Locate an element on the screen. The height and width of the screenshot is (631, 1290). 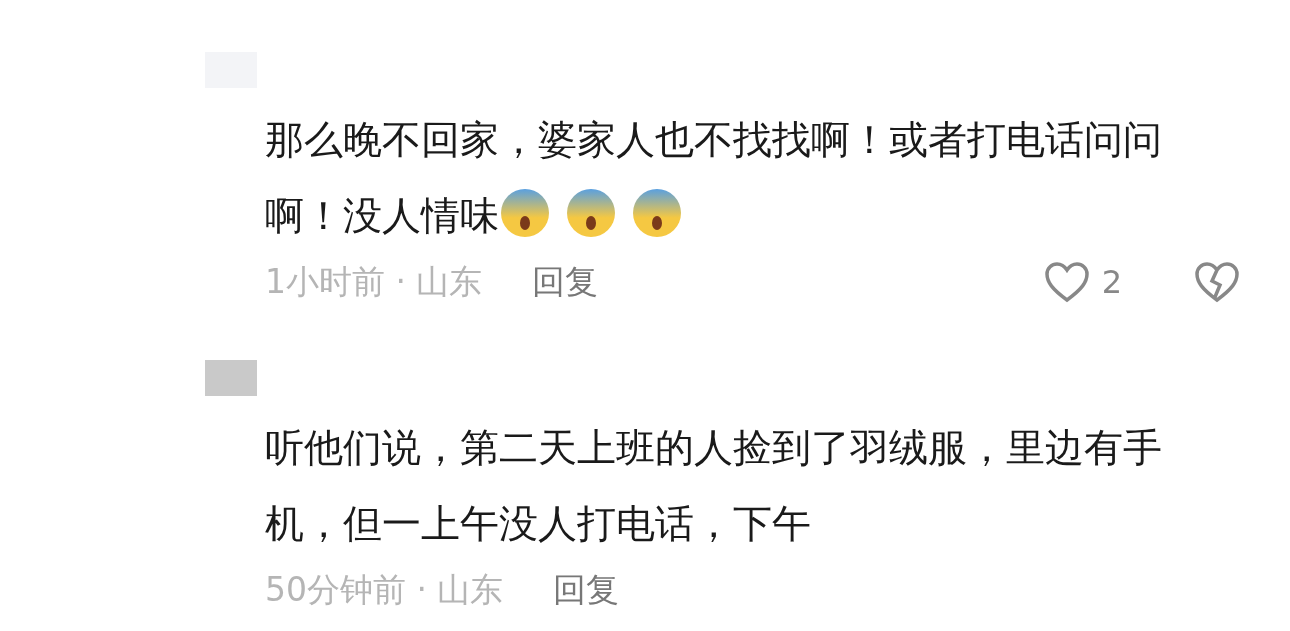
comment-text: 那么晚不回家，婆家人也不找找啊！或者打电话问问啊！没人情味 is located at coordinates (714, 178).